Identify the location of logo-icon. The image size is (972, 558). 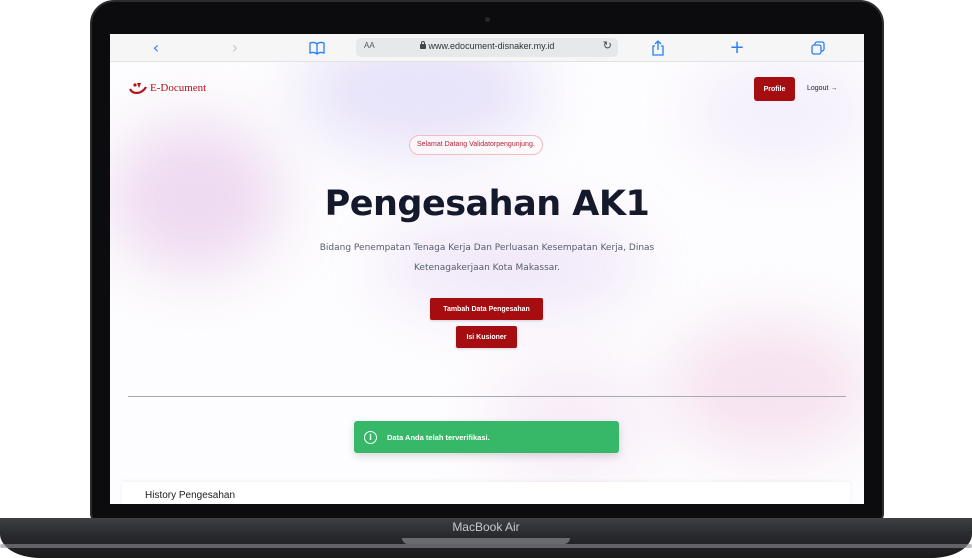
(138, 88).